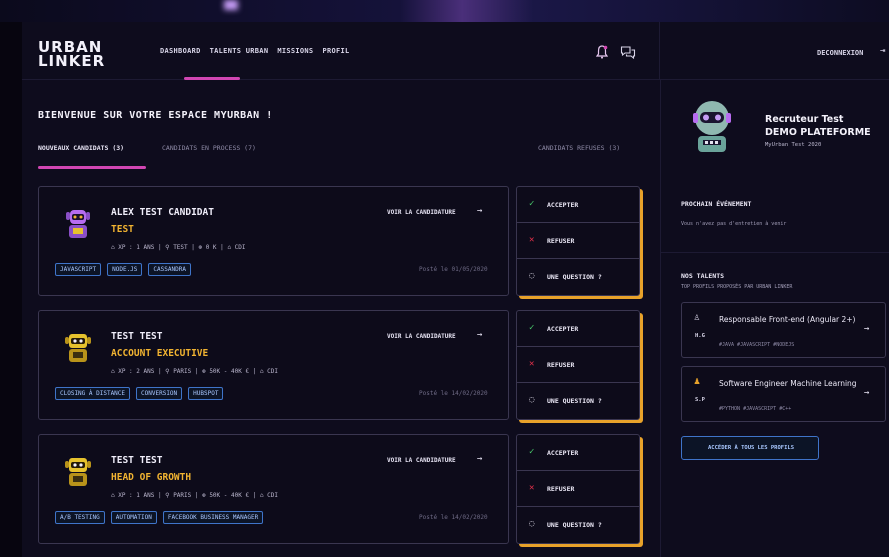 This screenshot has width=889, height=557. What do you see at coordinates (151, 477) in the screenshot?
I see `candidate-role: HEAD OF GROWTH` at bounding box center [151, 477].